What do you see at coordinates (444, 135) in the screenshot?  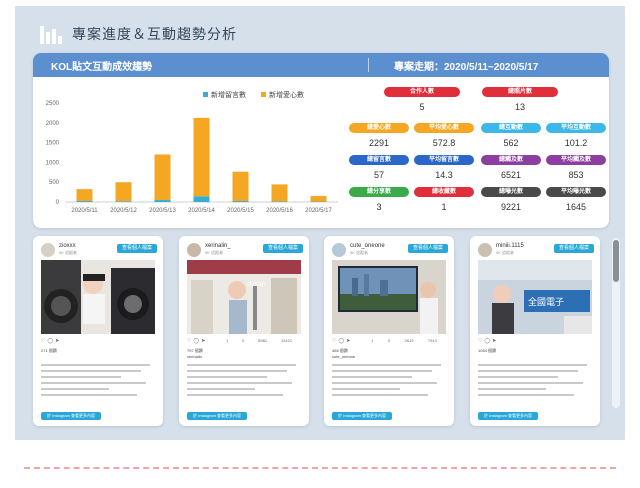 I see `kpi-cell: 平均愛心數 572.8` at bounding box center [444, 135].